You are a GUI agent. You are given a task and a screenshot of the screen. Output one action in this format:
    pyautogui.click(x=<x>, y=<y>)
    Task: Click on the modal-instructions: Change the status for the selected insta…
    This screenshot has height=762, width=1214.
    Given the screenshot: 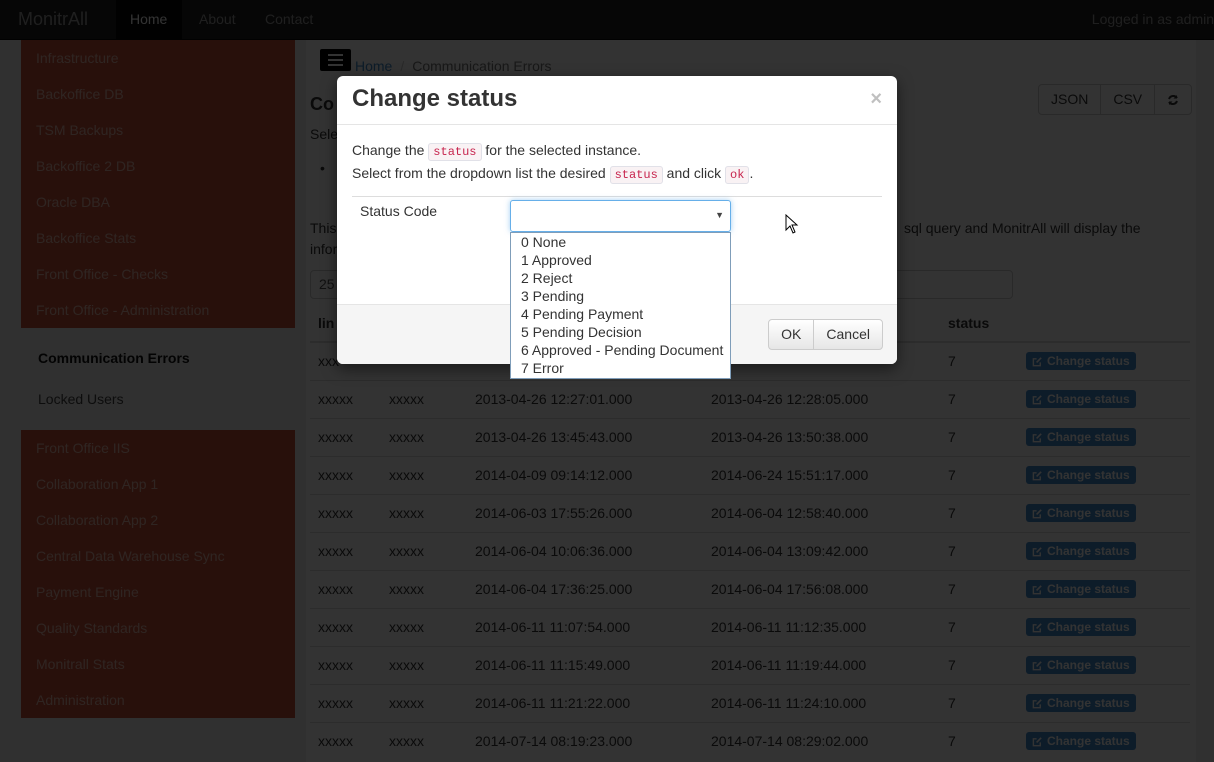 What is the action you would take?
    pyautogui.click(x=617, y=163)
    